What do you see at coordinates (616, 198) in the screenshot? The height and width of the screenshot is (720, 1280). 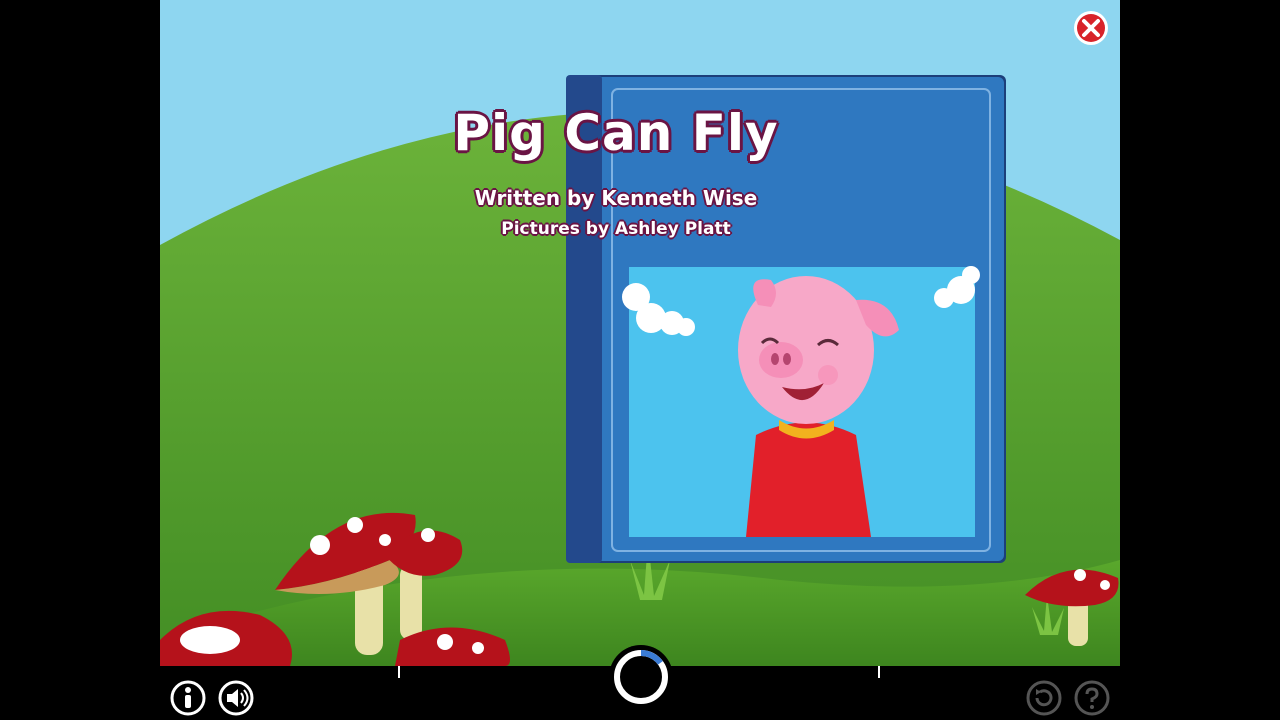 I see `author-credit: Written by Kenneth Wise` at bounding box center [616, 198].